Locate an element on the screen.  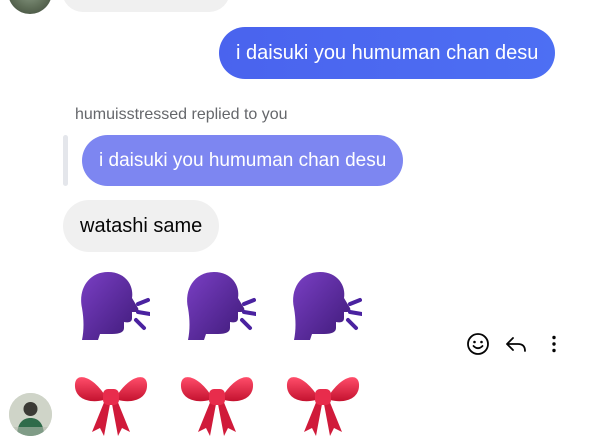
outgoing-message-text: i daisuki you humuman chan desu is located at coordinates (387, 53).